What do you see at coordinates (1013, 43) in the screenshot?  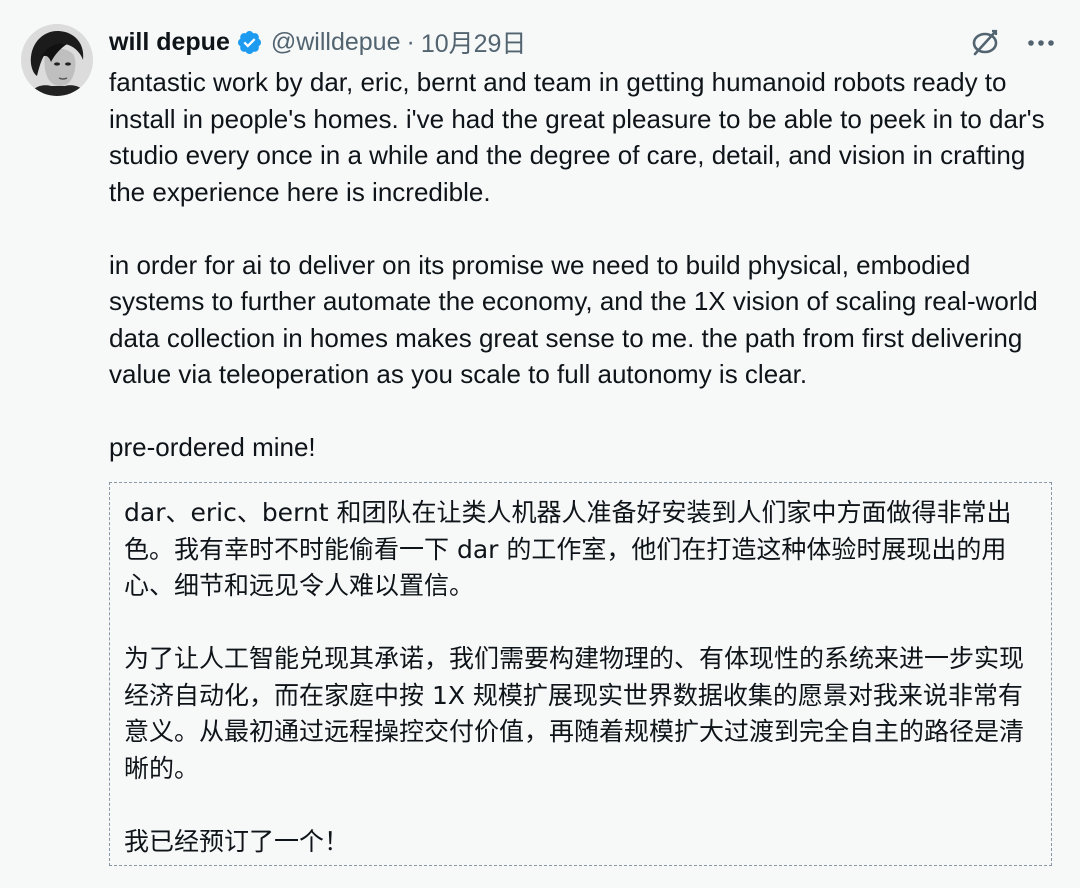 I see `header-actions` at bounding box center [1013, 43].